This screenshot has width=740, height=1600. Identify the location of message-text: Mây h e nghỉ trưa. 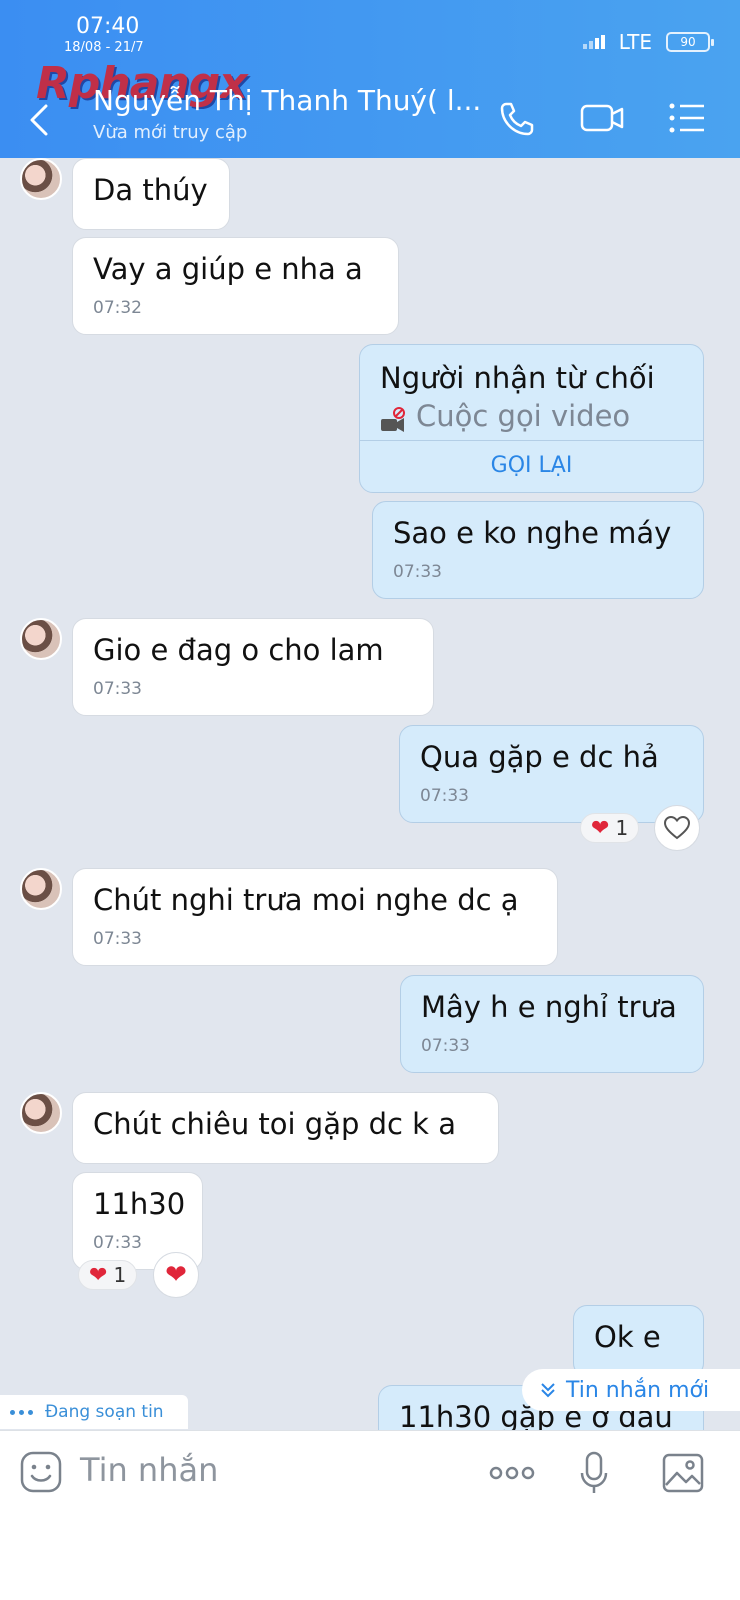
(549, 1007).